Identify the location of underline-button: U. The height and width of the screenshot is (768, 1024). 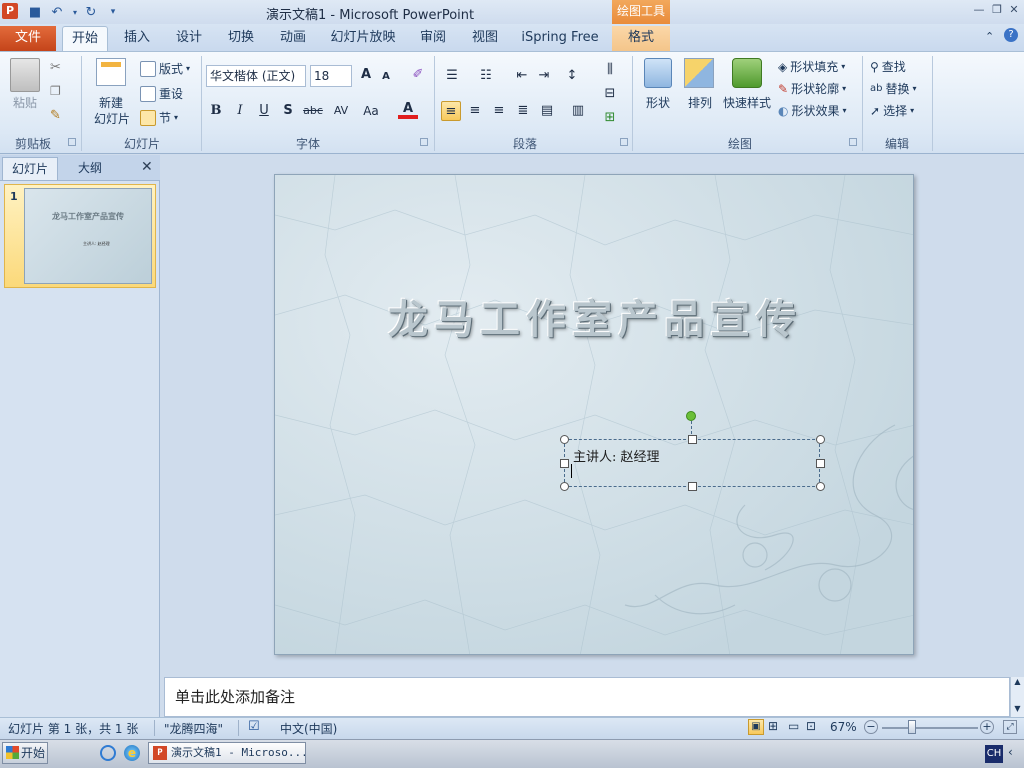
(264, 111).